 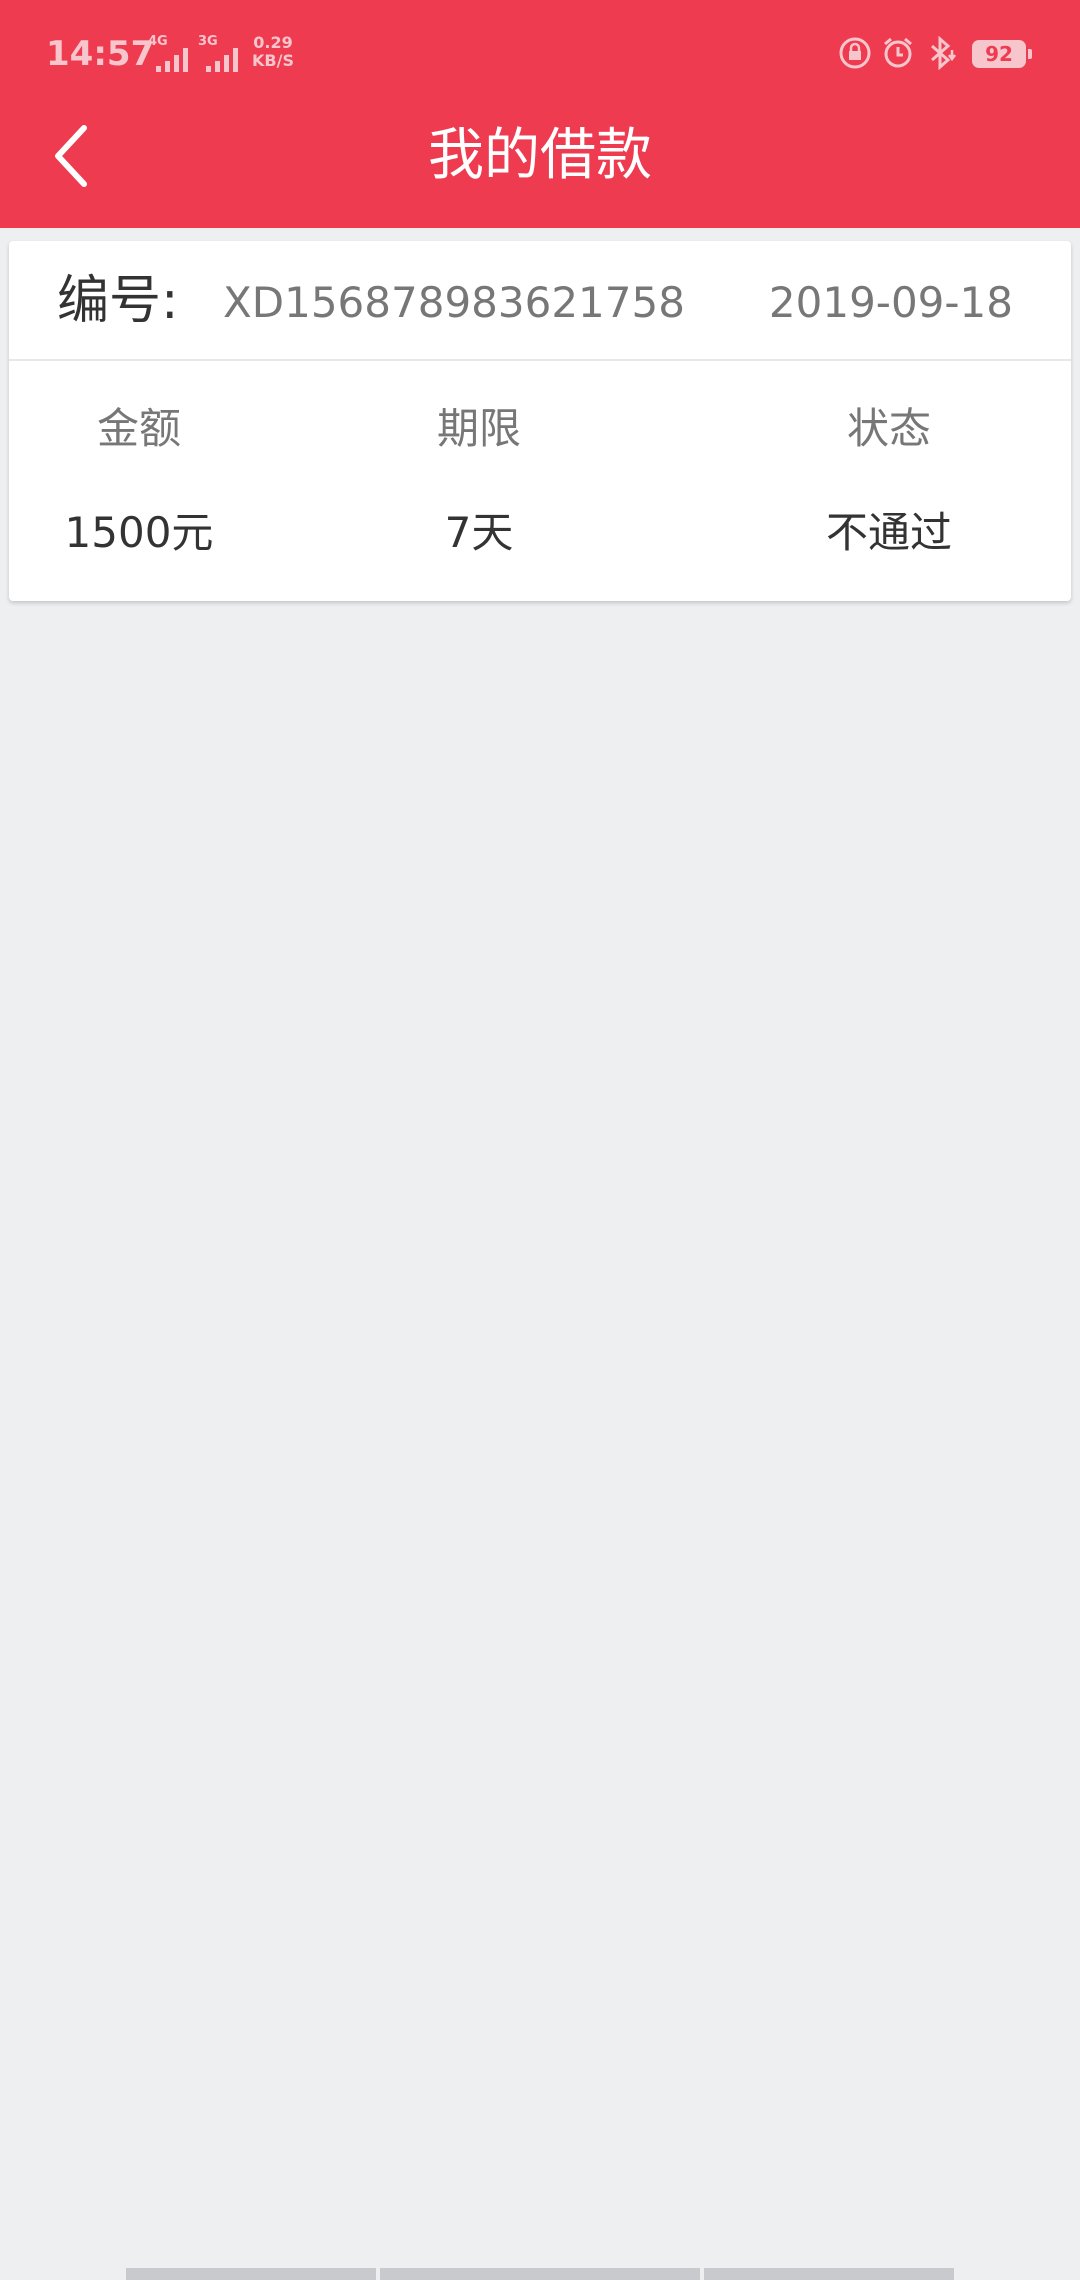 What do you see at coordinates (454, 302) in the screenshot?
I see `loan-number: XD156878983621758` at bounding box center [454, 302].